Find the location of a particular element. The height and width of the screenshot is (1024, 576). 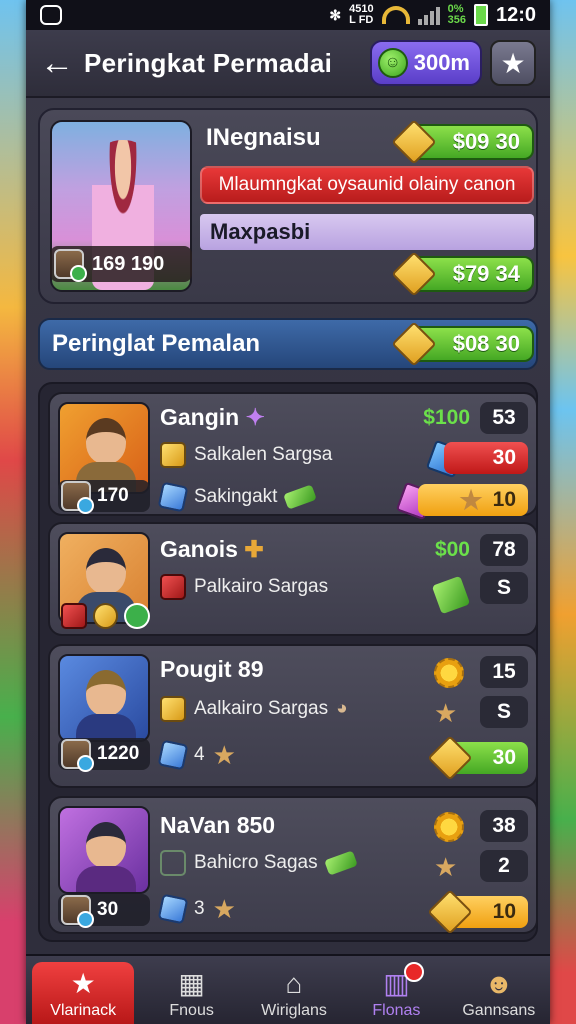

puzzle-icon: ✚ is located at coordinates (254, 549).